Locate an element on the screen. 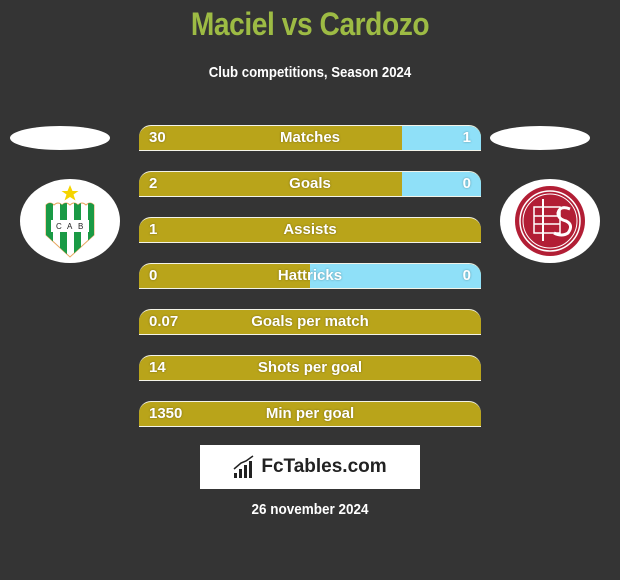  stat-label: Matches is located at coordinates (310, 137).